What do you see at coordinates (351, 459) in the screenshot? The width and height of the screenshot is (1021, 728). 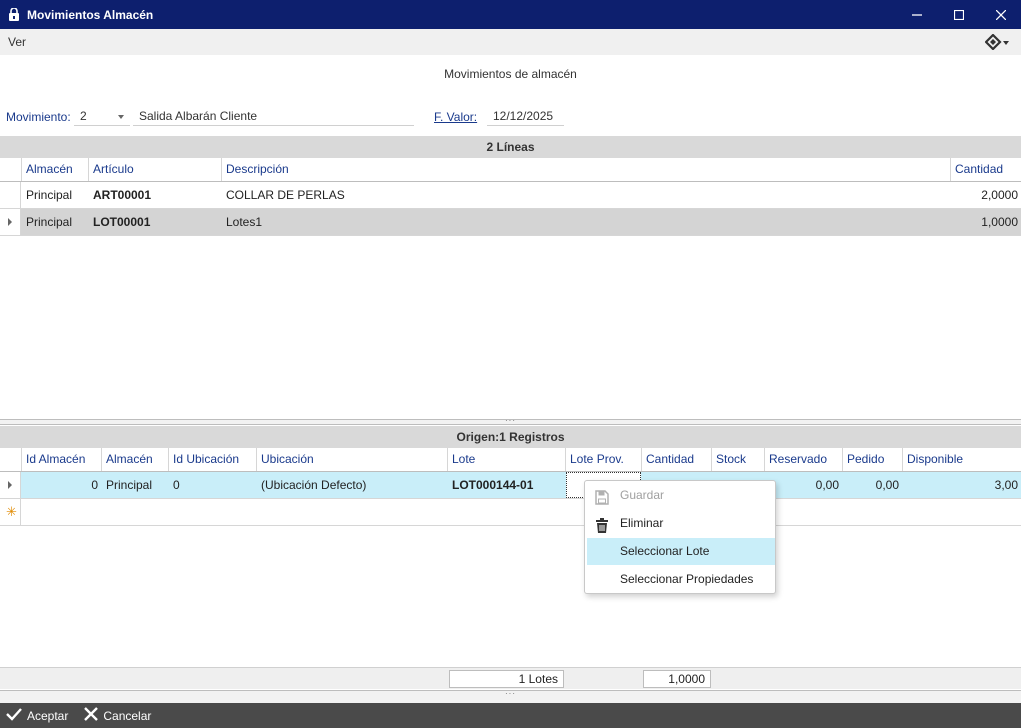 I see `col-ubicacion: Ubicación` at bounding box center [351, 459].